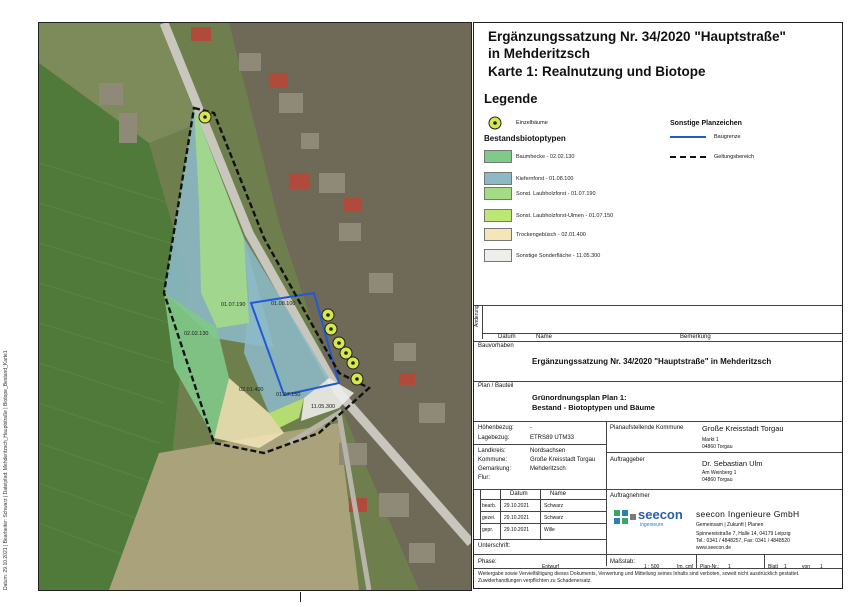  What do you see at coordinates (495, 469) in the screenshot?
I see `gemarkung-label: Gemarkung:` at bounding box center [495, 469].